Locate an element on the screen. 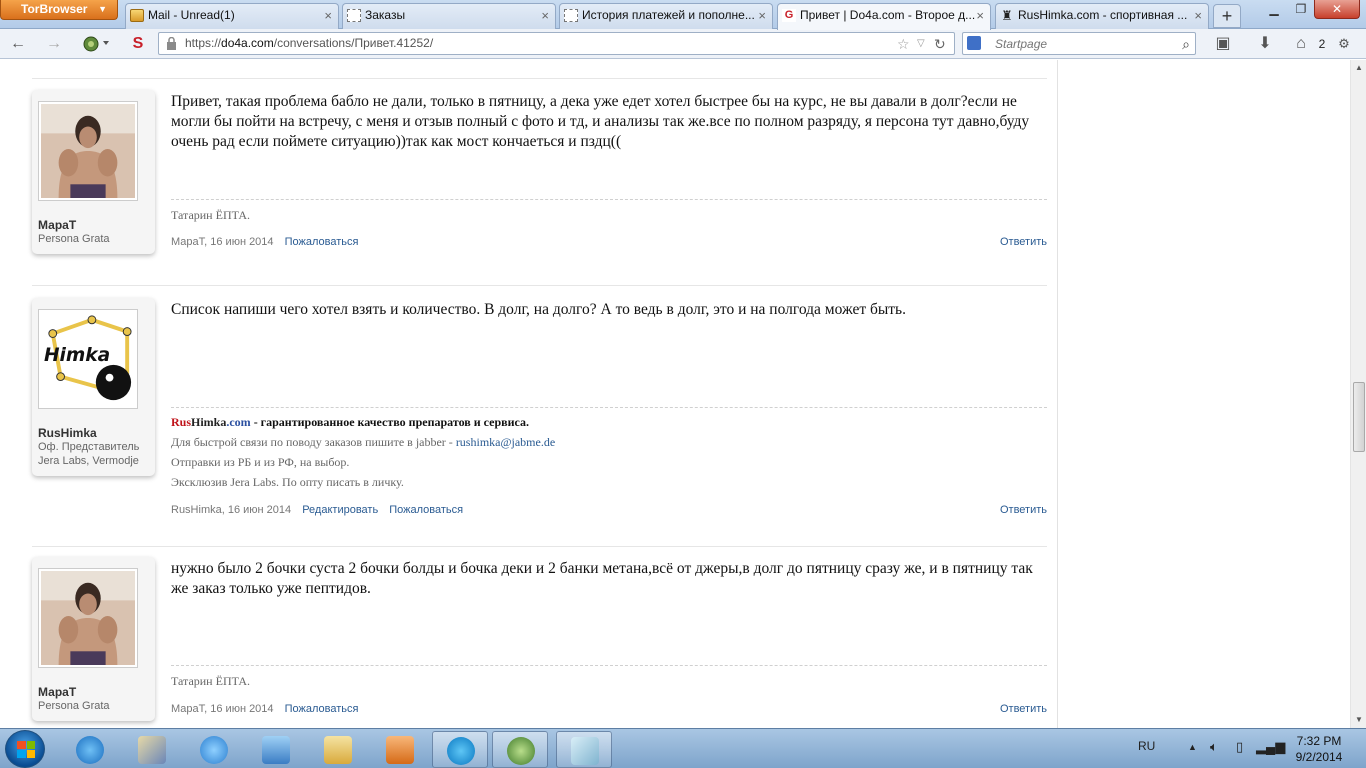 The height and width of the screenshot is (768, 1366). windows-taskbar: RU ▲ 🔈︎ ▯ ▂▄▆ 7:32 PM 9/2/2014 is located at coordinates (683, 748).